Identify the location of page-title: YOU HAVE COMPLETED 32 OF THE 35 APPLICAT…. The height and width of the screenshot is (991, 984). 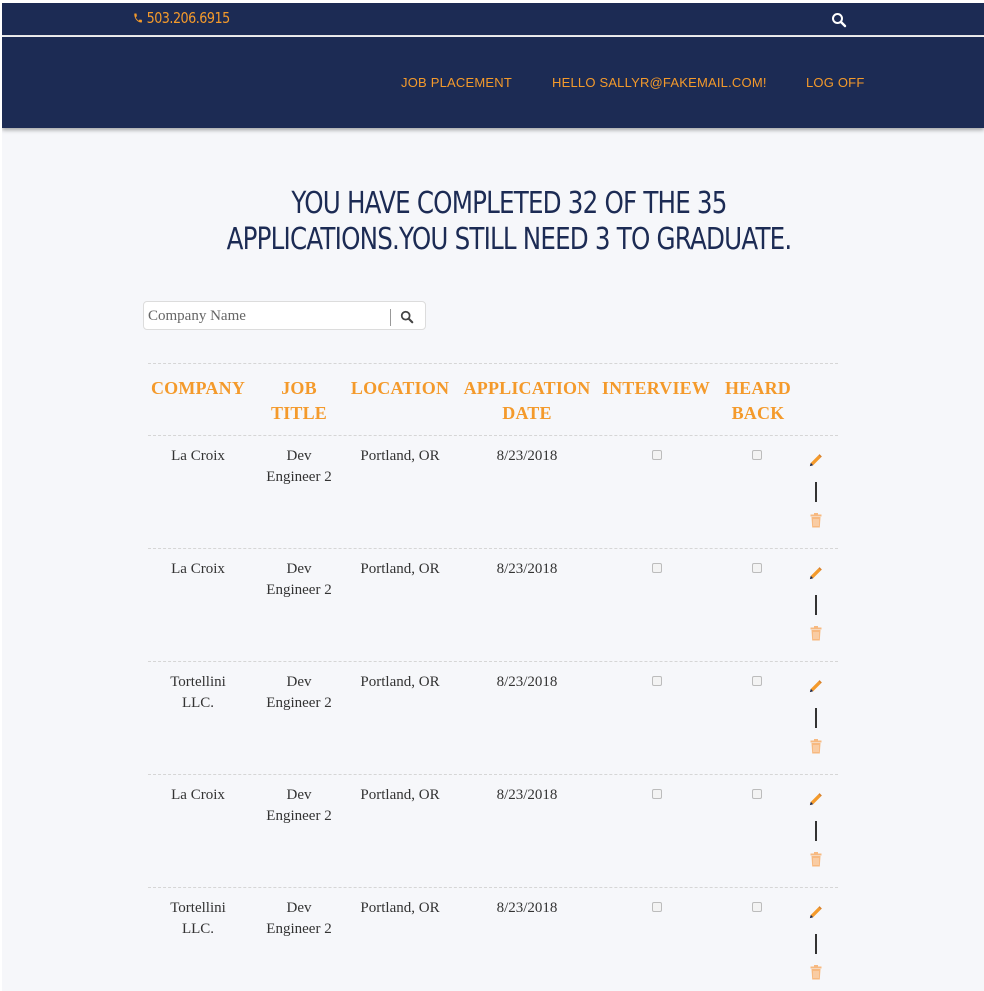
(509, 221).